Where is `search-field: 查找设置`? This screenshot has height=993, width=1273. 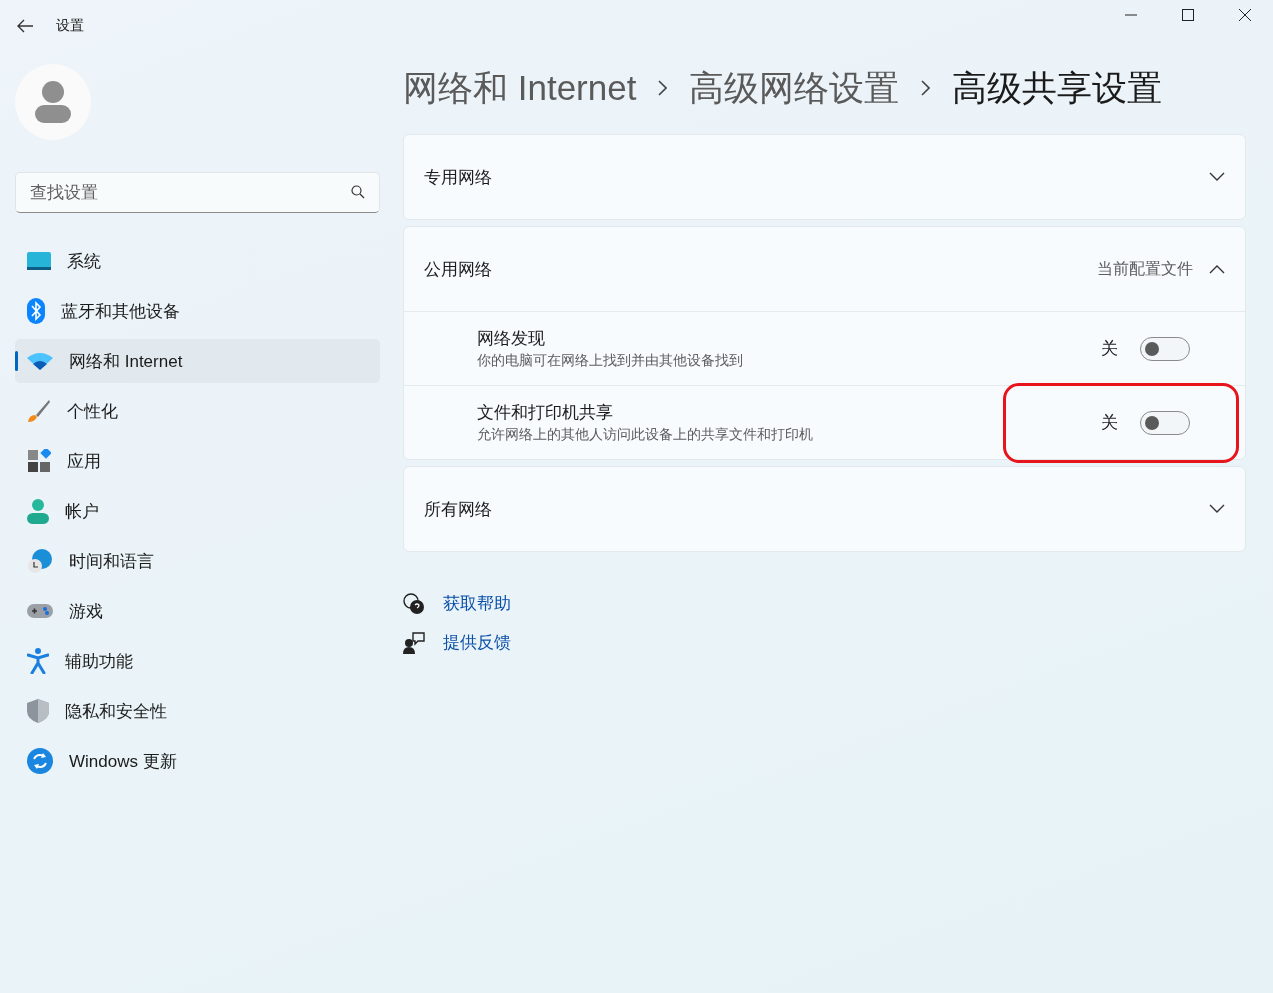 search-field: 查找设置 is located at coordinates (197, 192).